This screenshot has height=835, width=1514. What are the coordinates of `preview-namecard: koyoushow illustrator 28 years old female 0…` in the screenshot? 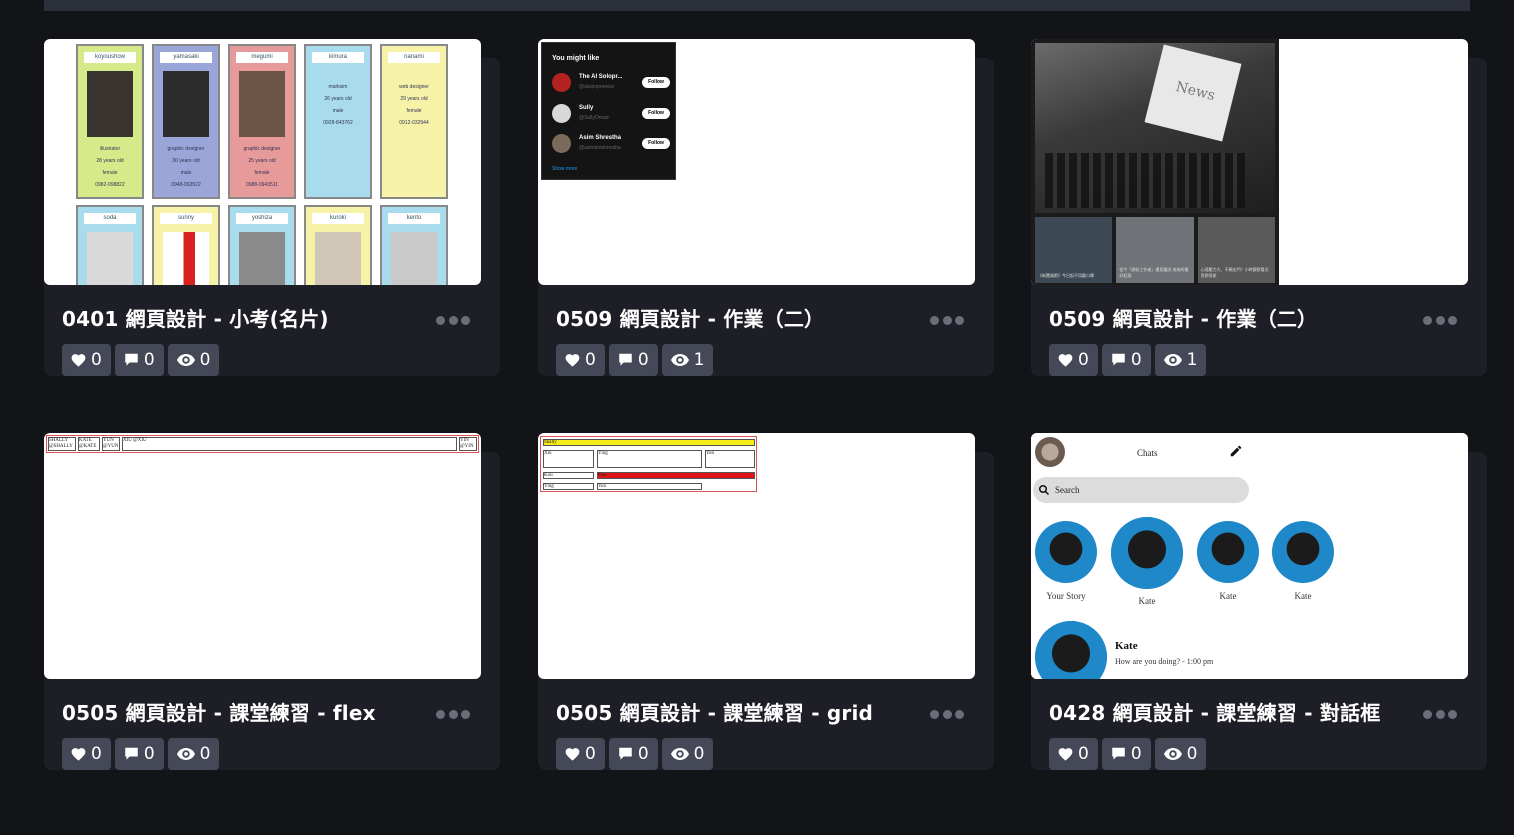 It's located at (110, 121).